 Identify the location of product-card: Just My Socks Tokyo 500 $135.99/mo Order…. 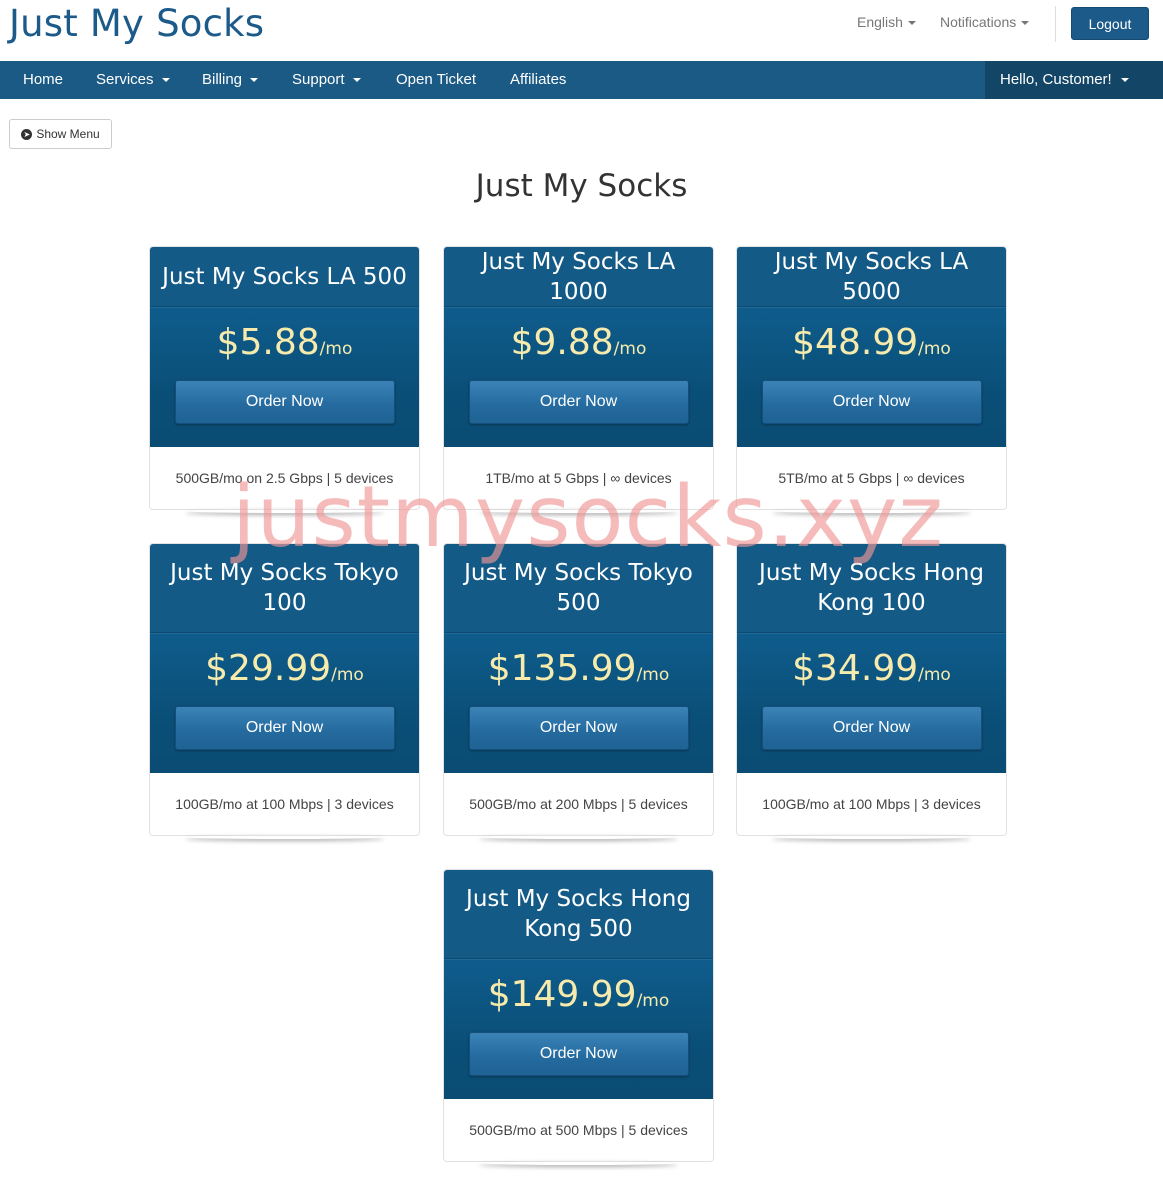
(578, 689).